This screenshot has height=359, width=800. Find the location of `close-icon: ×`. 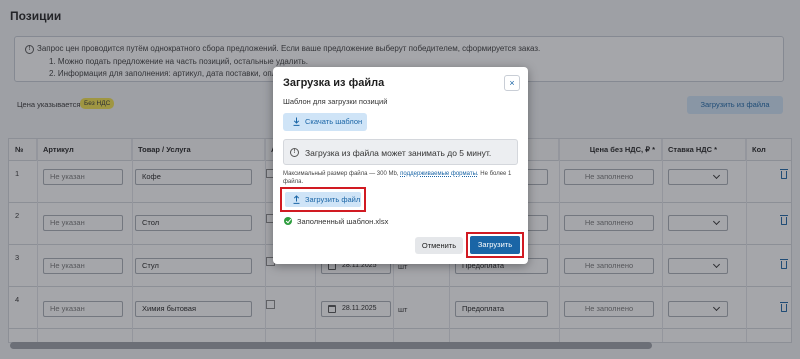

close-icon: × is located at coordinates (512, 83).